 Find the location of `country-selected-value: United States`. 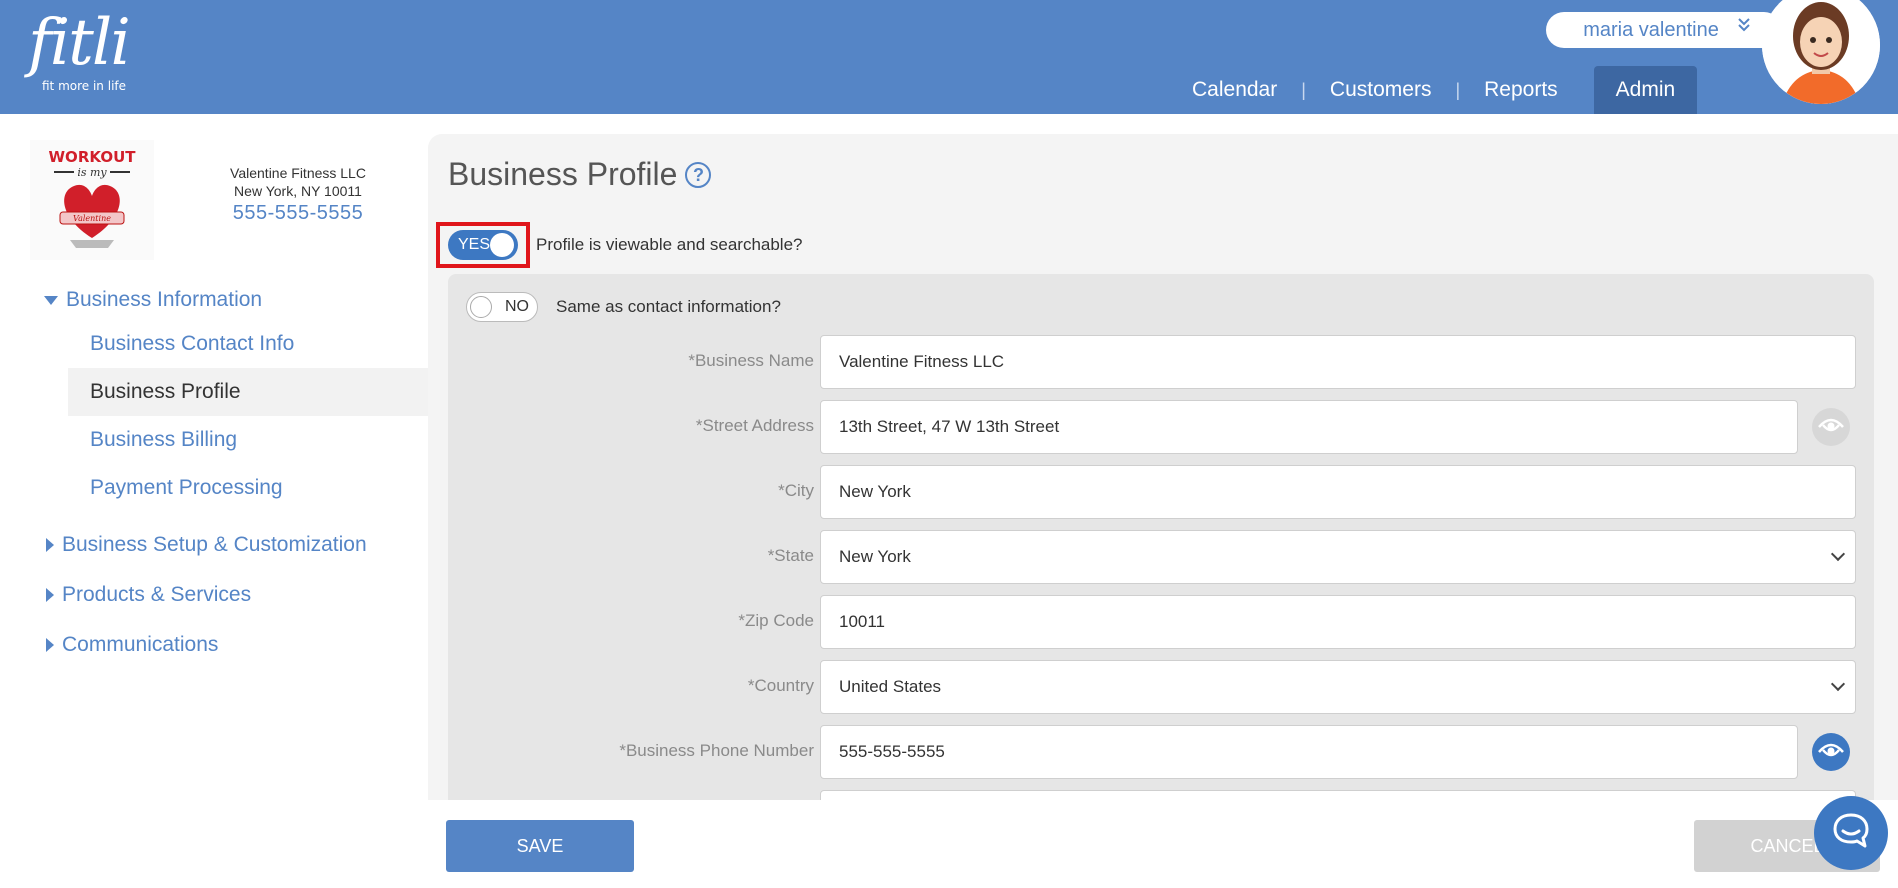

country-selected-value: United States is located at coordinates (890, 686).